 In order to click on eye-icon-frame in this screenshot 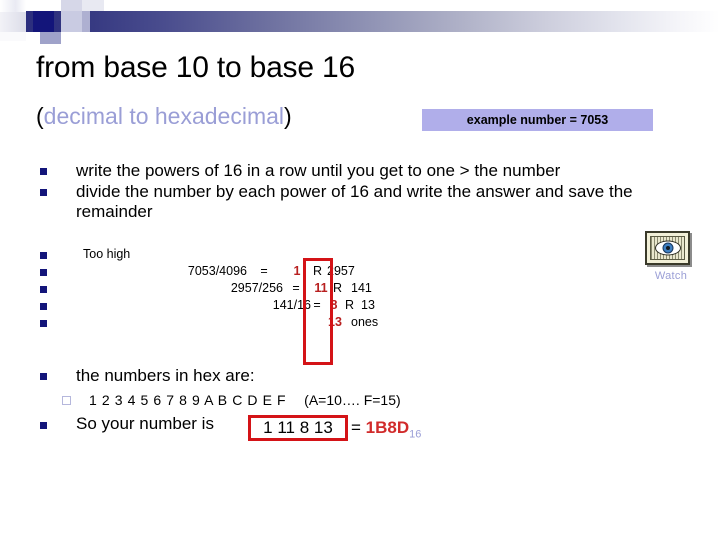, I will do `click(667, 248)`.